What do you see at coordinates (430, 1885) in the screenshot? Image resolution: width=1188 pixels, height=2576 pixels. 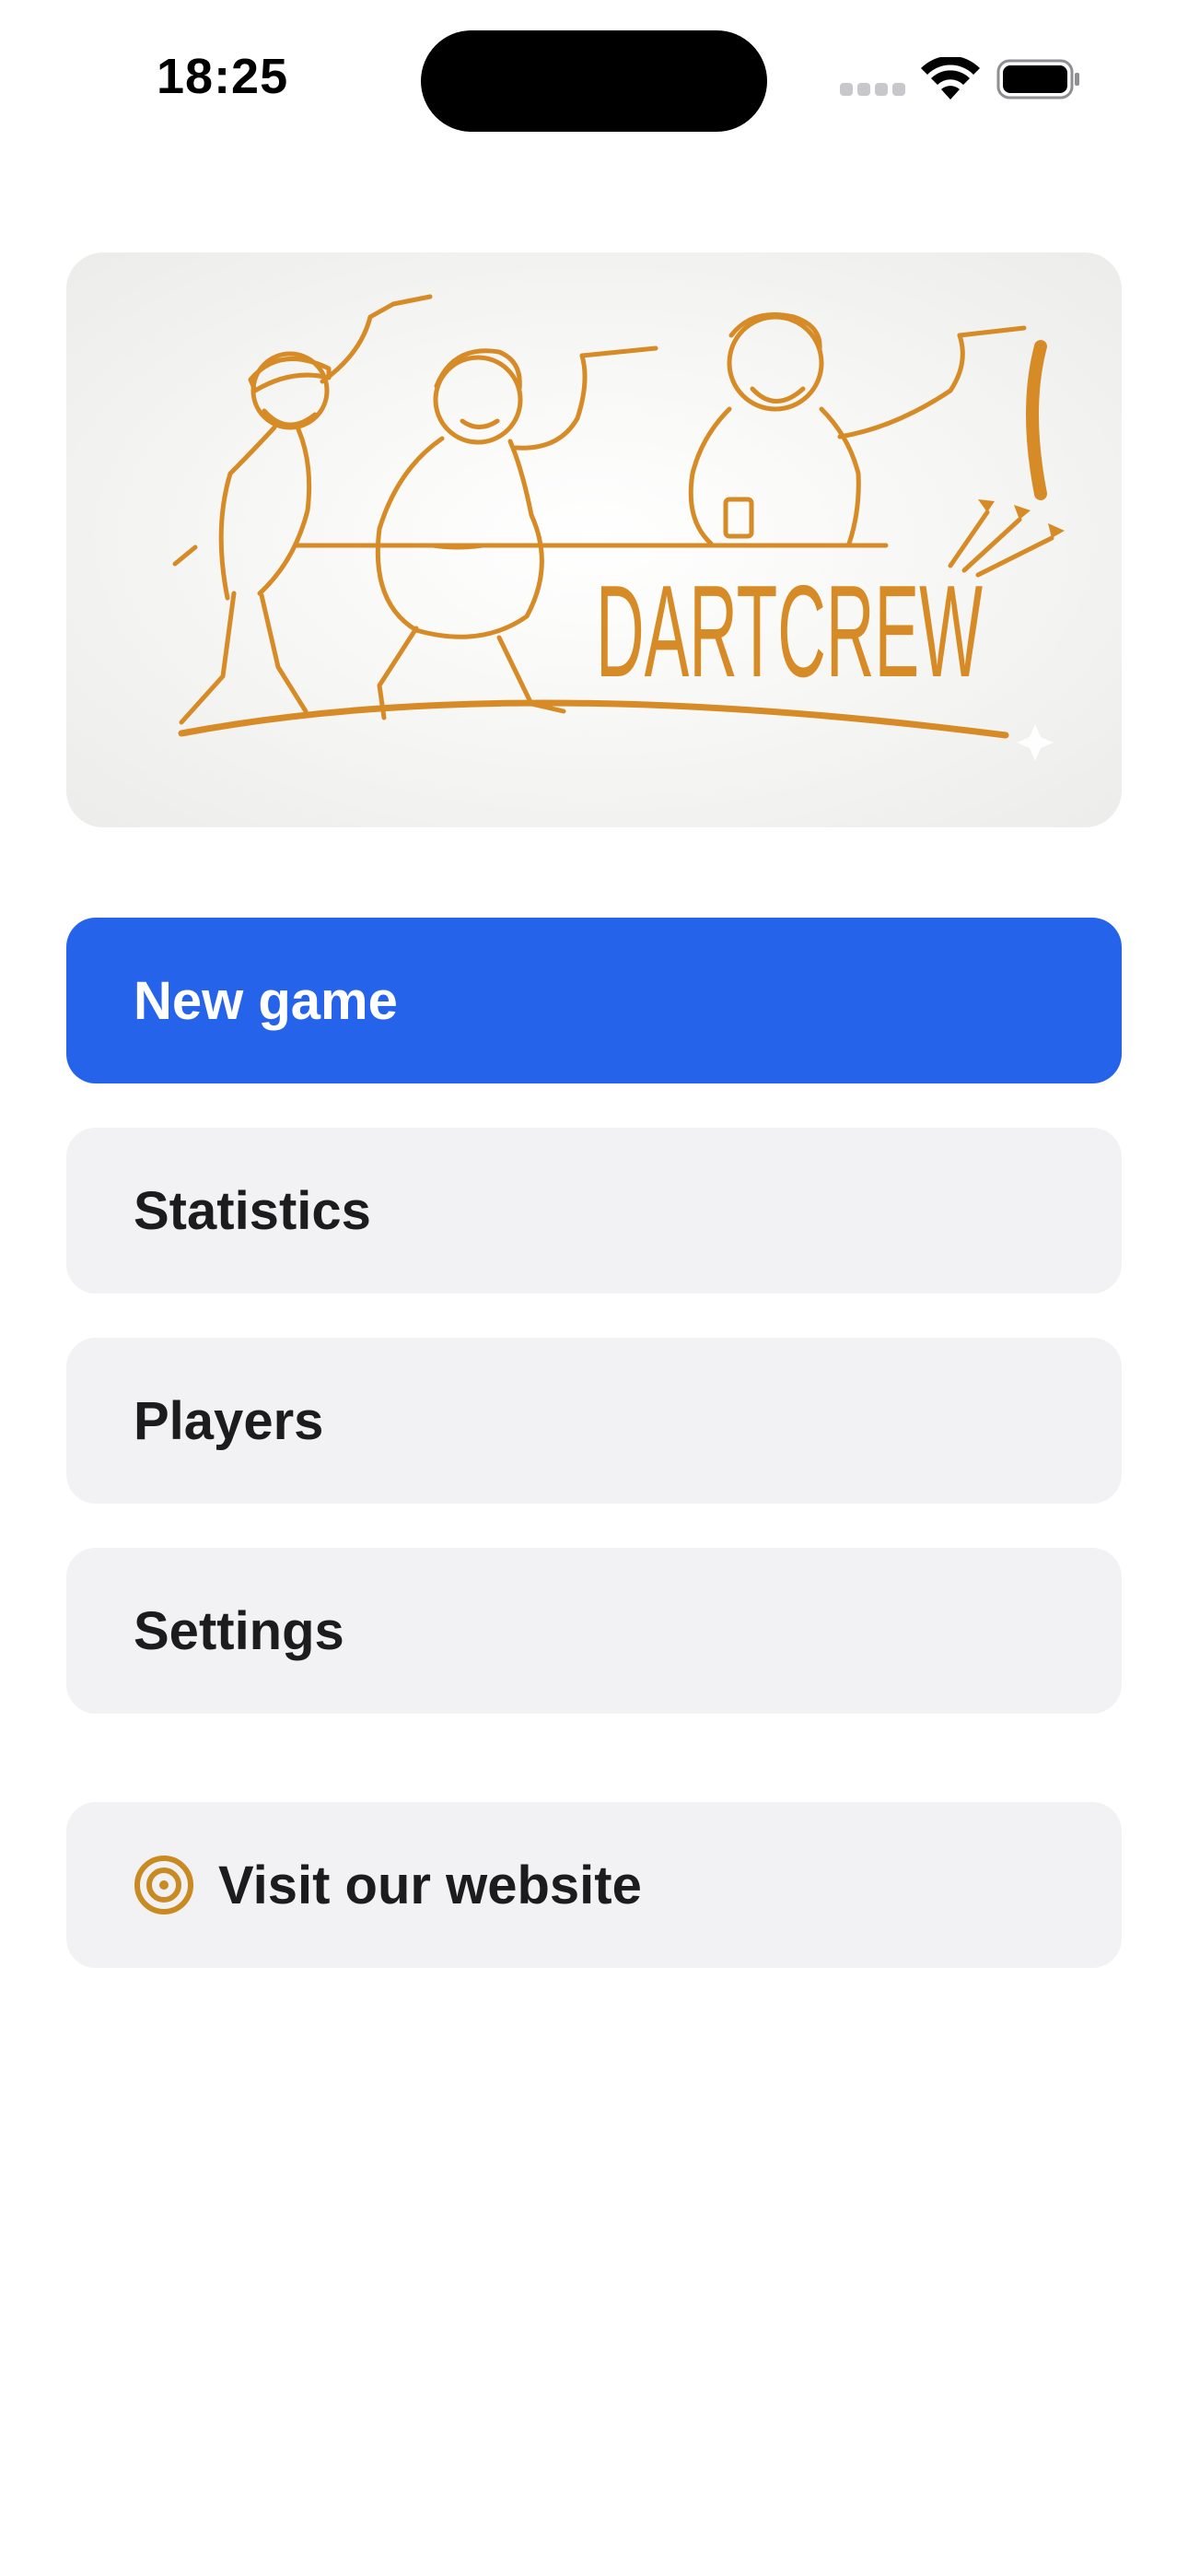 I see `visit-website-label: Visit our website` at bounding box center [430, 1885].